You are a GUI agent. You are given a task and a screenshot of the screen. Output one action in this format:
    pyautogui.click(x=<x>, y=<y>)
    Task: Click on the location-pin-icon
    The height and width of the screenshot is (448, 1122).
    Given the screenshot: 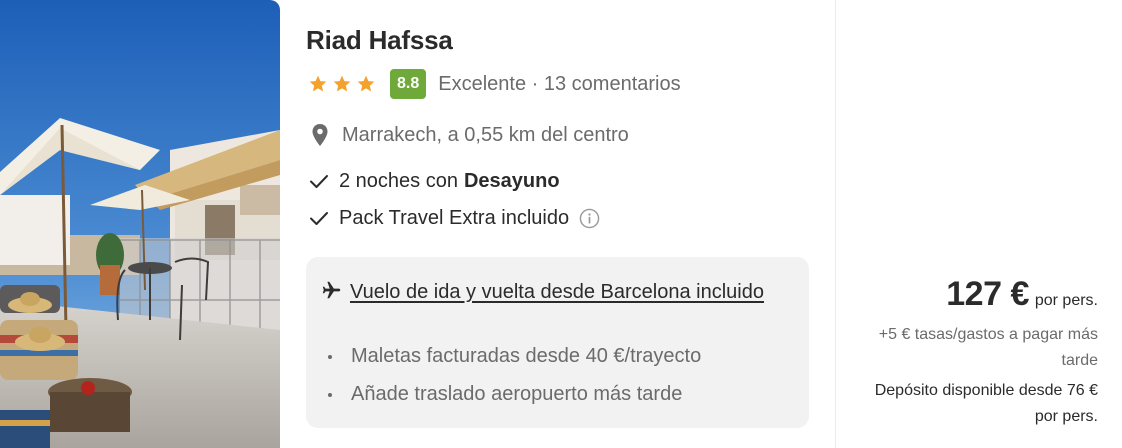 What is the action you would take?
    pyautogui.click(x=320, y=135)
    